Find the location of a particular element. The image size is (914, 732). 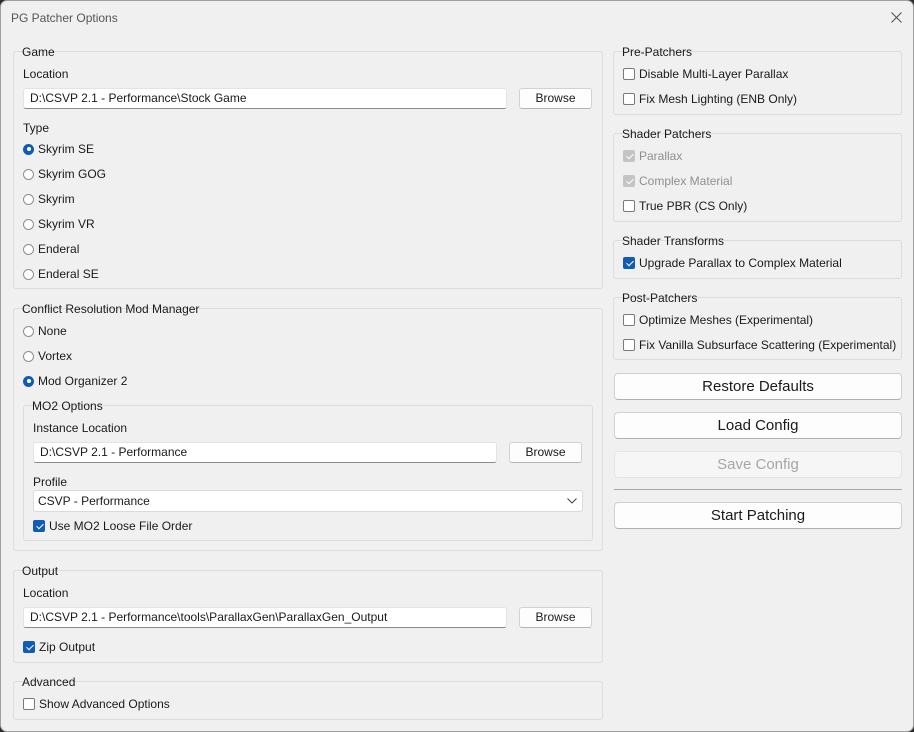

checkbox-mo2-loose-order: Use MO2 Loose File Order is located at coordinates (112, 526).